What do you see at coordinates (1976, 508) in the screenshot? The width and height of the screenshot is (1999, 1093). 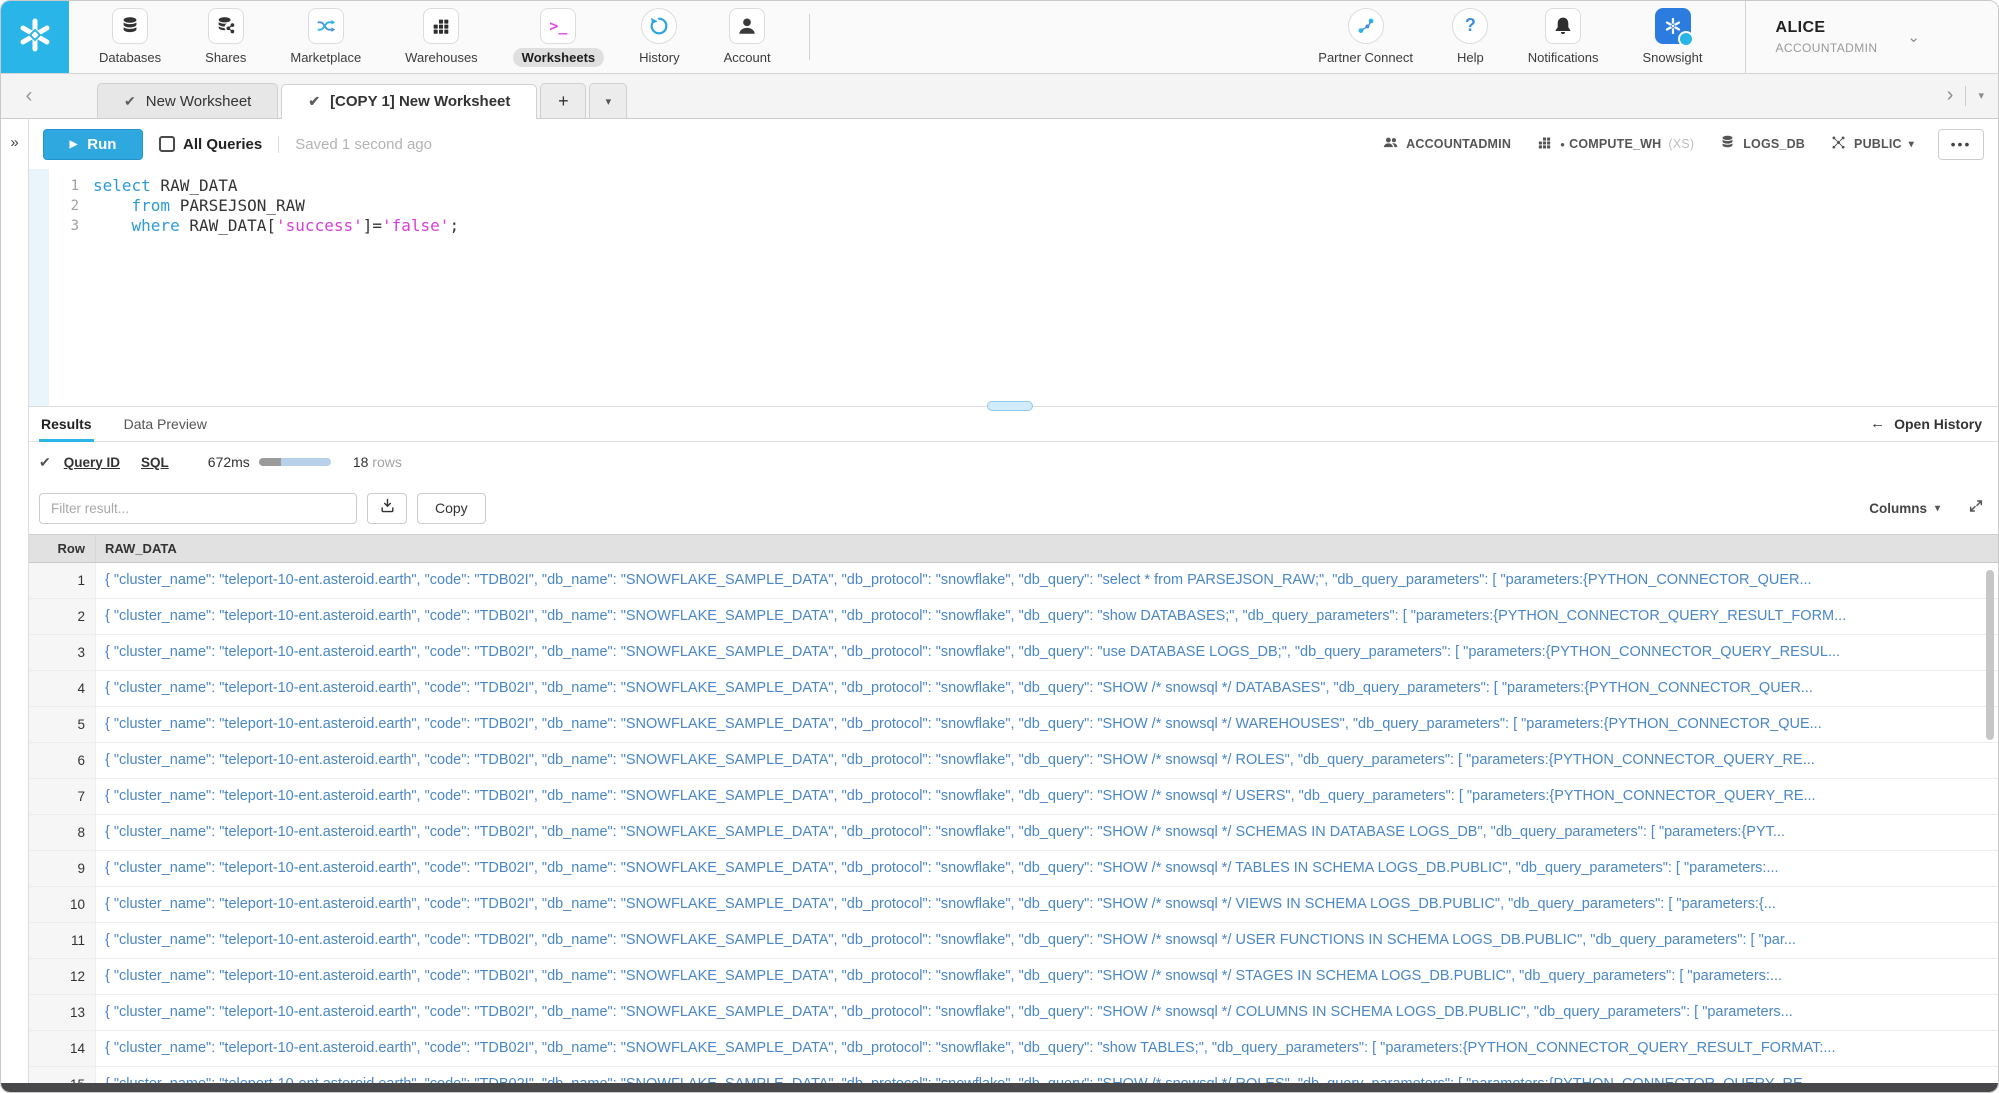 I see `expand-results-button` at bounding box center [1976, 508].